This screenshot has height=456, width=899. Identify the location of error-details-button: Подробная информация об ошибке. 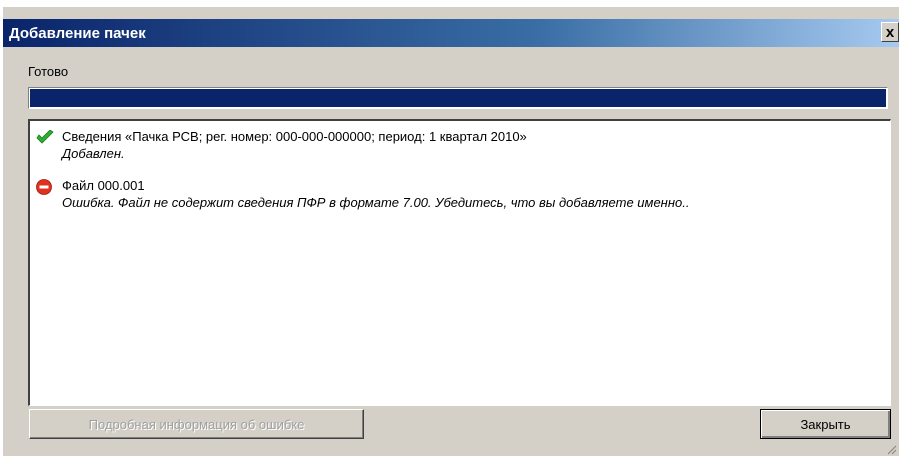
(196, 424).